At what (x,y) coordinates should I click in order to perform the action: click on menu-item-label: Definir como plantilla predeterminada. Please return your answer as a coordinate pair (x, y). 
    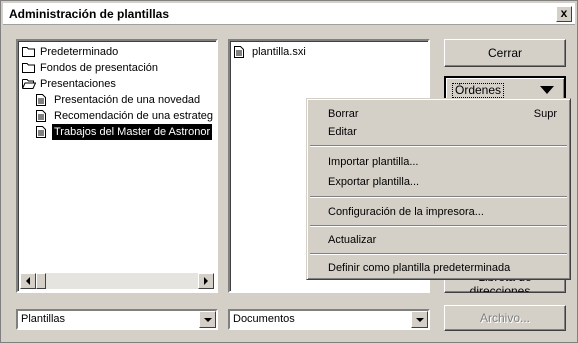
    Looking at the image, I should click on (419, 268).